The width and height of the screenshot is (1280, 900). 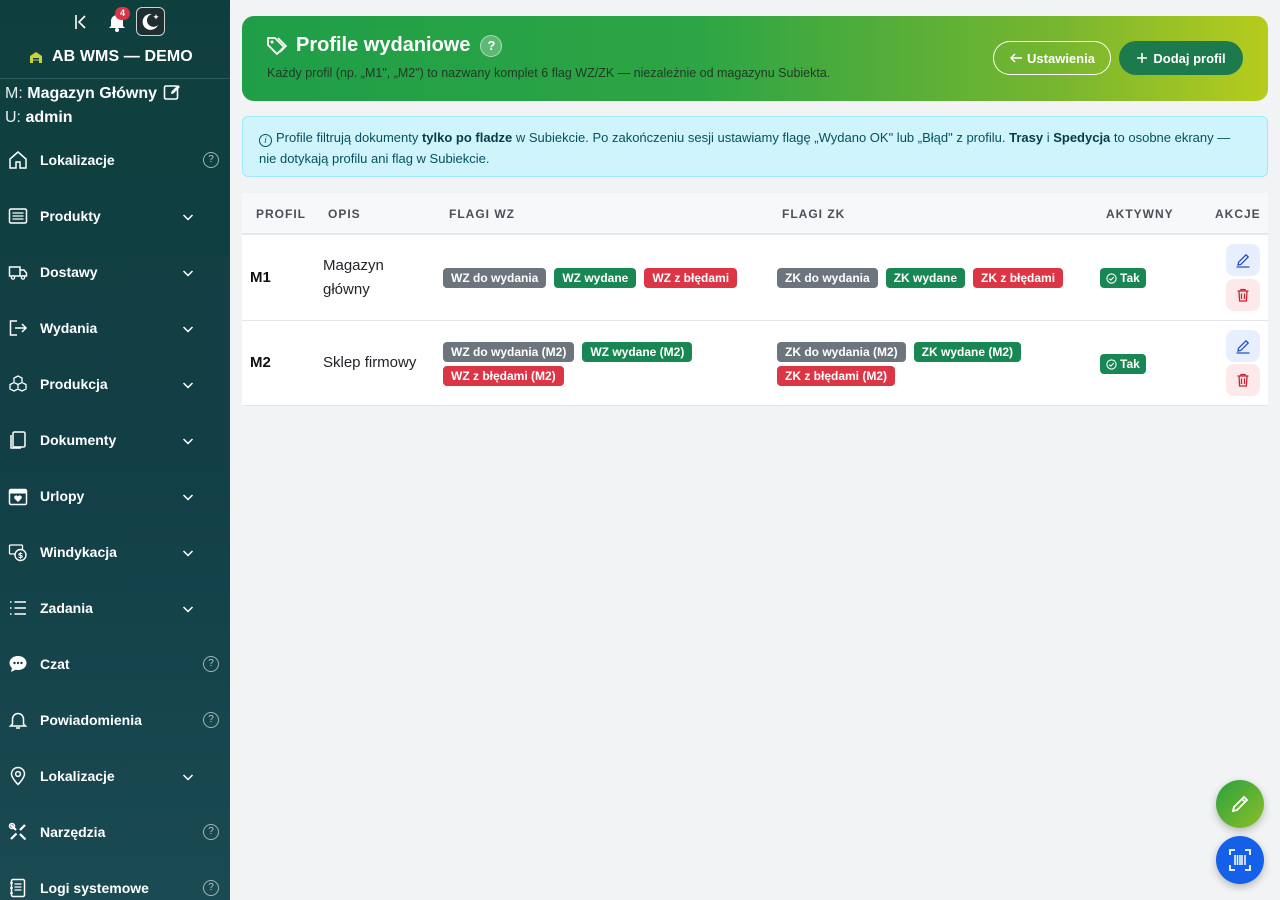 I want to click on page-title: Profile wydaniowe ?, so click(x=384, y=45).